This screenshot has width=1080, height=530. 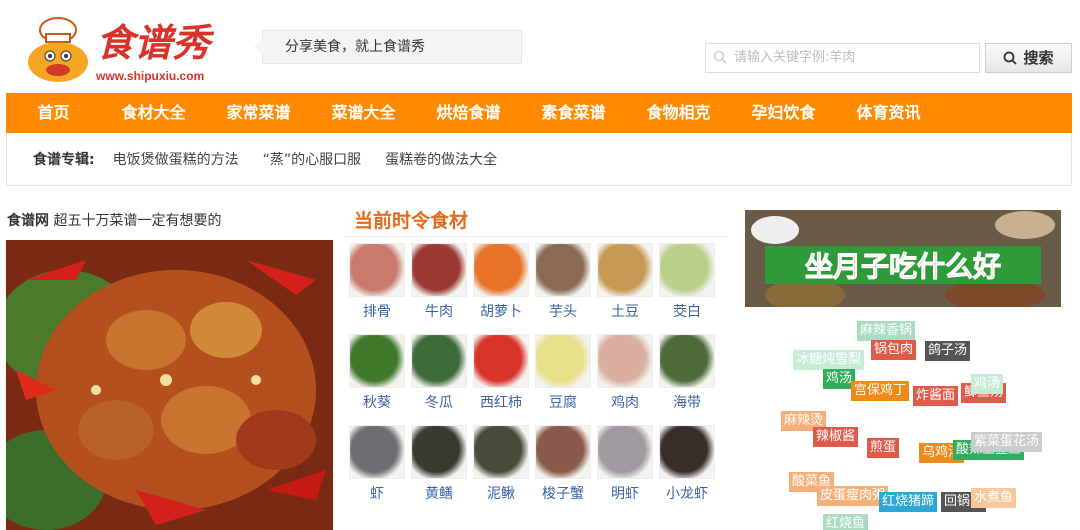 What do you see at coordinates (176, 159) in the screenshot?
I see `topic-link: 电饭煲做蛋糕的方法` at bounding box center [176, 159].